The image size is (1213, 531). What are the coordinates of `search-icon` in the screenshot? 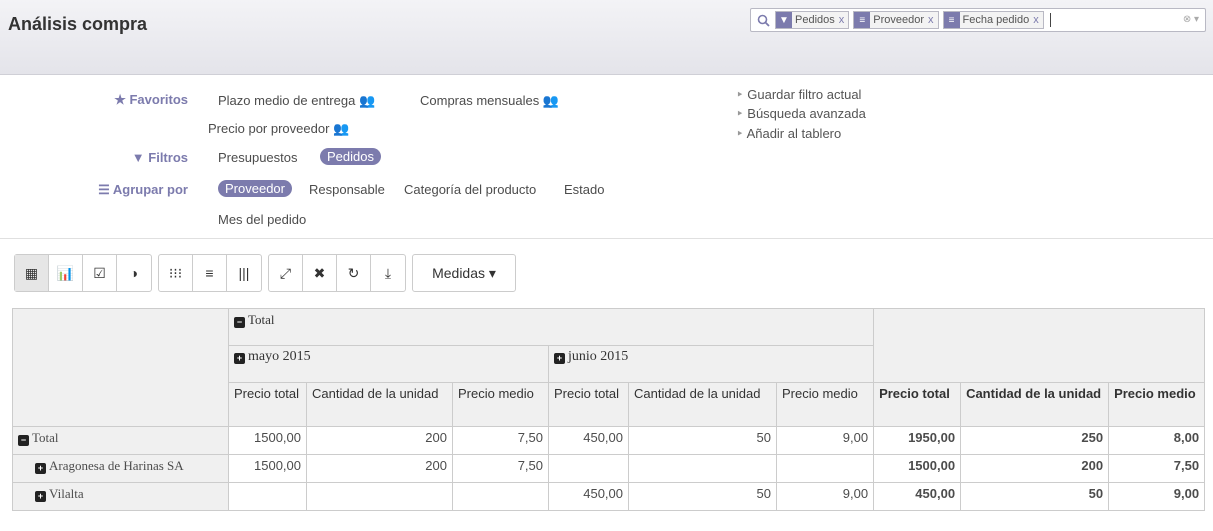 It's located at (763, 20).